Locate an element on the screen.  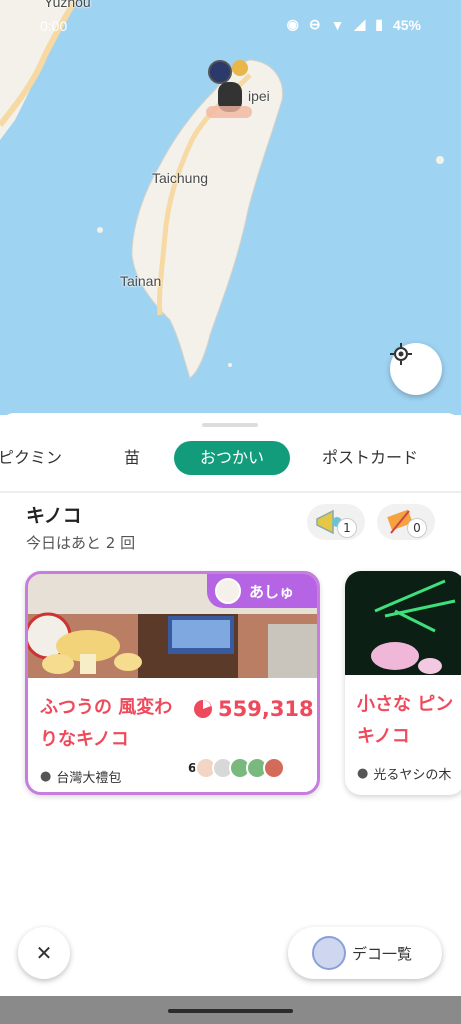
owner-tag: あしゅ is located at coordinates (262, 591).